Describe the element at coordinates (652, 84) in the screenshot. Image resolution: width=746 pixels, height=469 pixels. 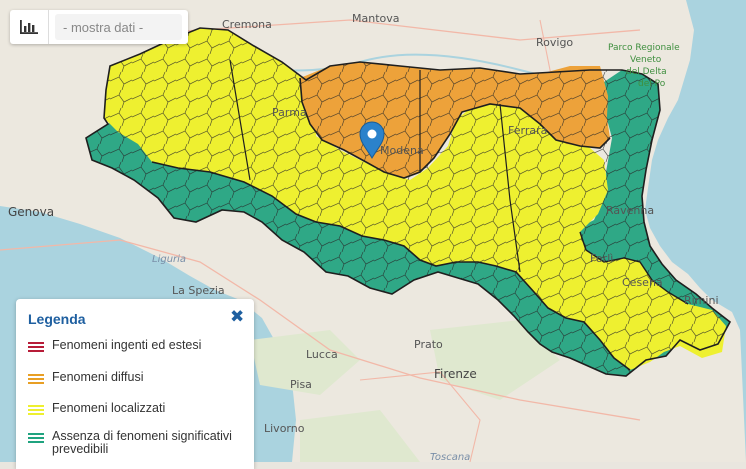
I see `park-label: del Po` at that location.